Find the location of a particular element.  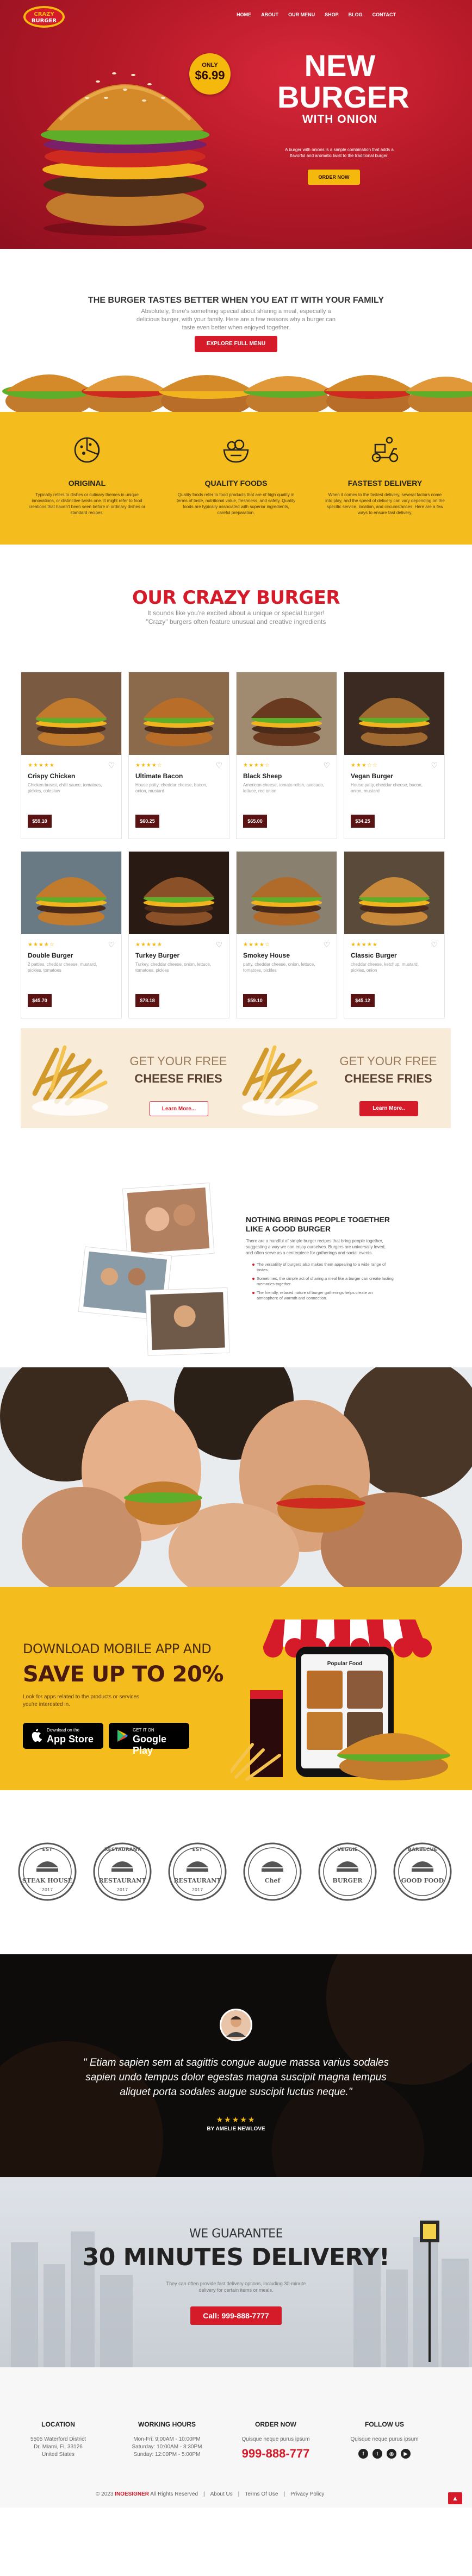

twitter-icon: t is located at coordinates (377, 2454).